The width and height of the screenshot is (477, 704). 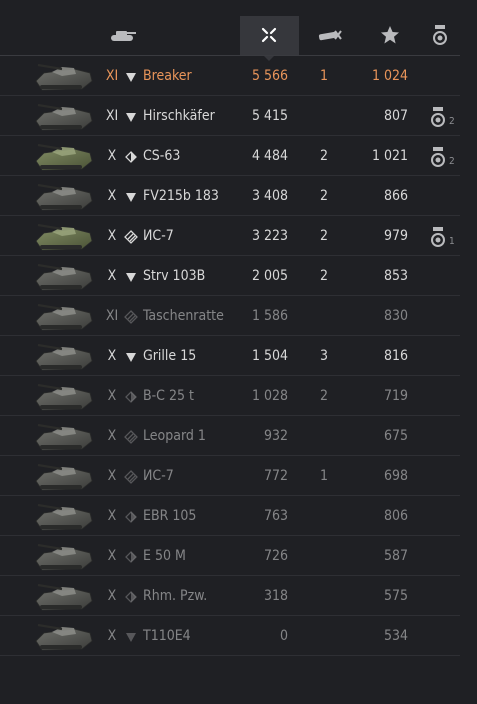 What do you see at coordinates (395, 556) in the screenshot?
I see `experience-value: 587` at bounding box center [395, 556].